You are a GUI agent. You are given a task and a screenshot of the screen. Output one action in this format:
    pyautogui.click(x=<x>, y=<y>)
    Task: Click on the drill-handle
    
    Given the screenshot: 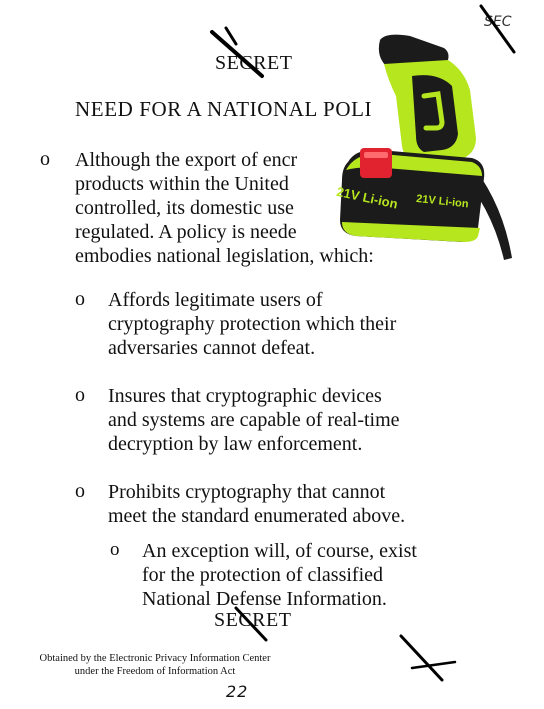 What is the action you would take?
    pyautogui.click(x=435, y=113)
    